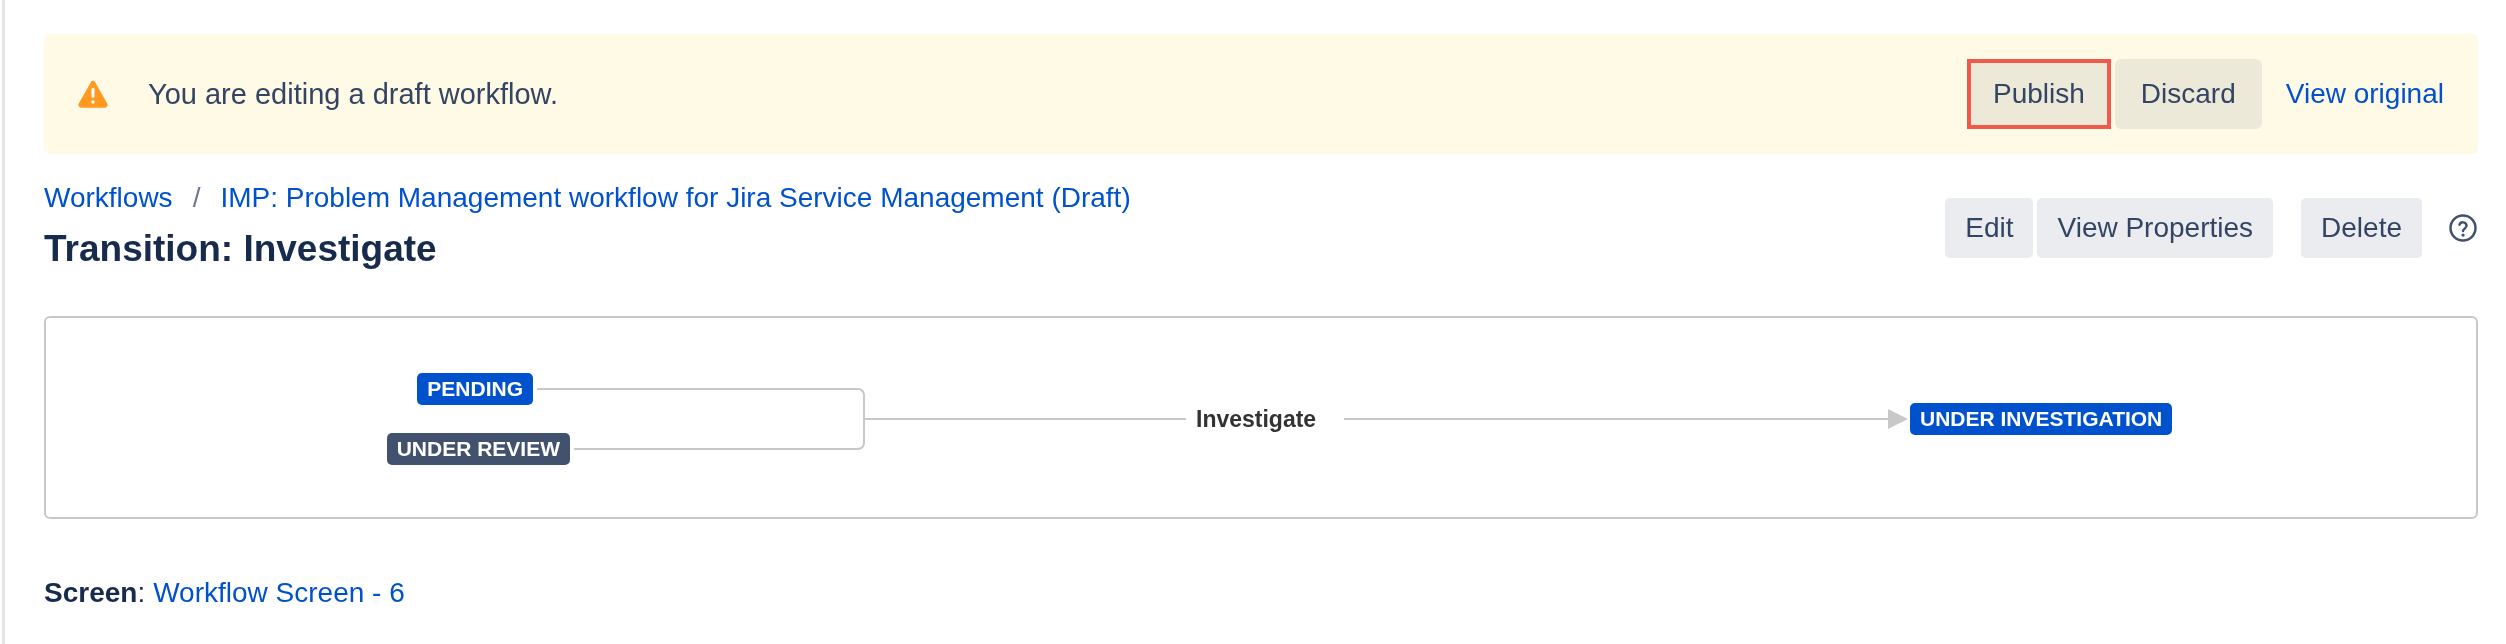 The height and width of the screenshot is (644, 2506). I want to click on discard-button: Discard, so click(2188, 94).